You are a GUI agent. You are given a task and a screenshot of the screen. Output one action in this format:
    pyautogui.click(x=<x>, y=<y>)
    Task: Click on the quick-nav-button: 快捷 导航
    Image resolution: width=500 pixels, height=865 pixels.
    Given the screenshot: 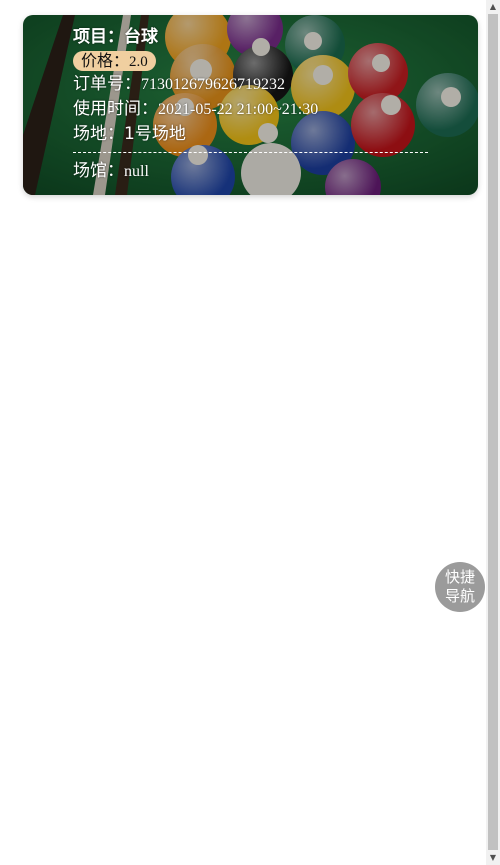 What is the action you would take?
    pyautogui.click(x=460, y=587)
    